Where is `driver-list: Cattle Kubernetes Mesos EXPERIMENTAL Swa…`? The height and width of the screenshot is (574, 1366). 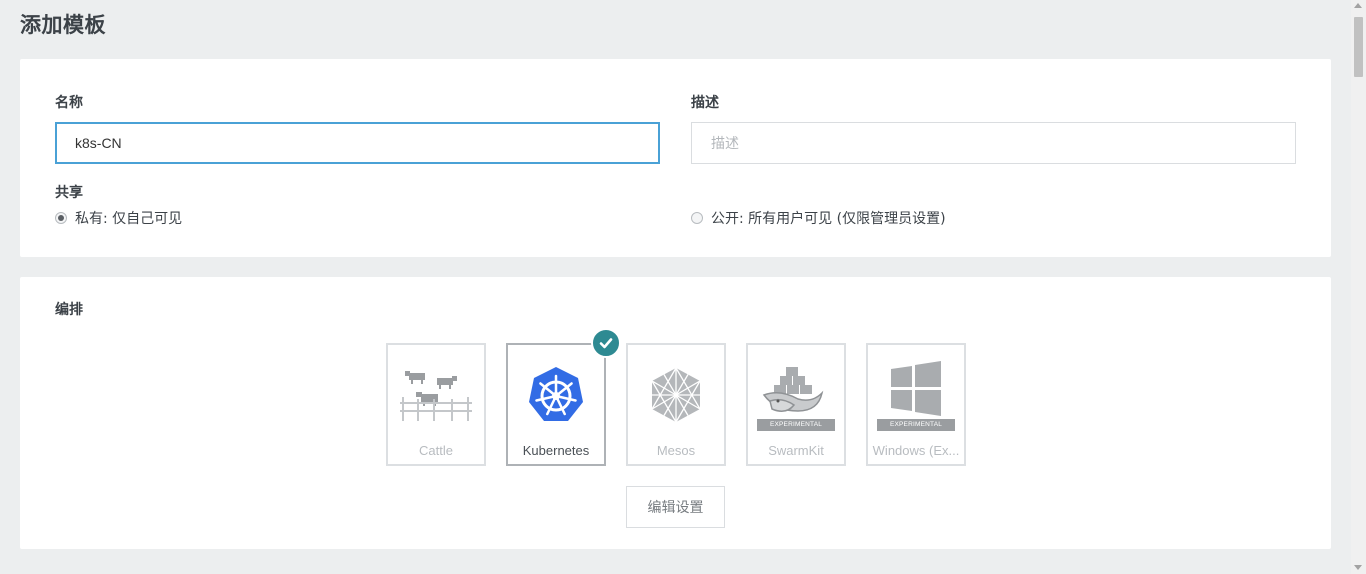 driver-list: Cattle Kubernetes Mesos EXPERIMENTAL Swa… is located at coordinates (676, 397).